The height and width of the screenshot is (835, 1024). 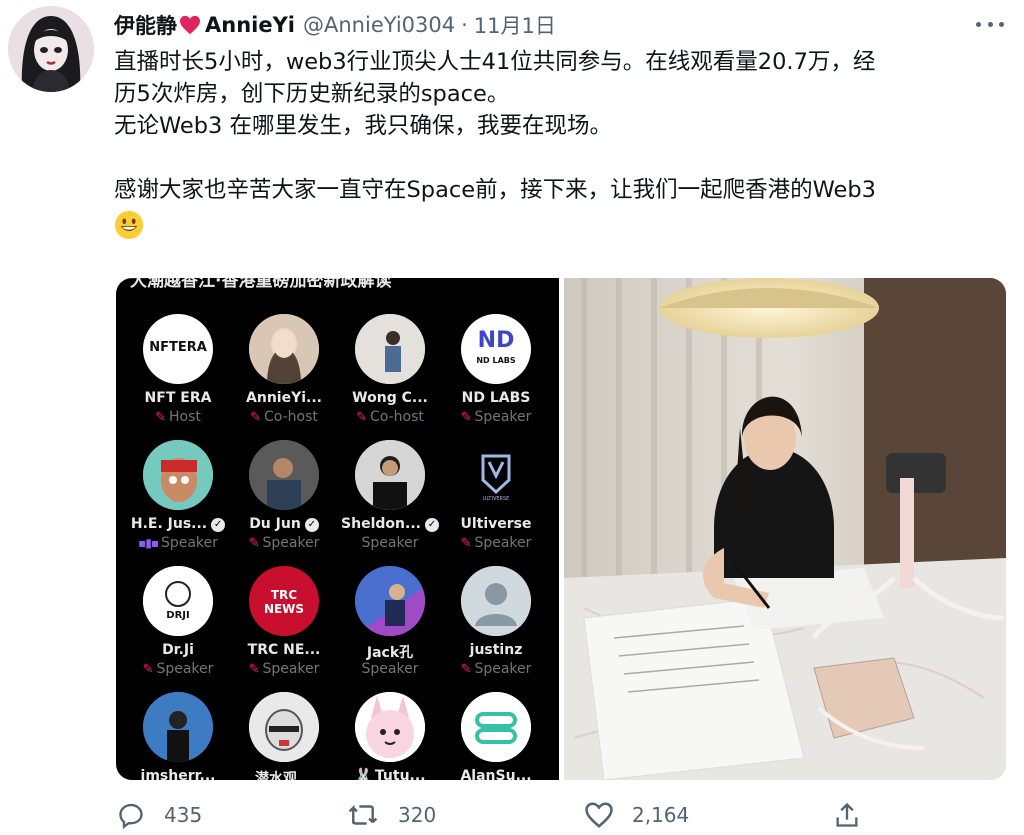 What do you see at coordinates (990, 24) in the screenshot?
I see `more-options-icon` at bounding box center [990, 24].